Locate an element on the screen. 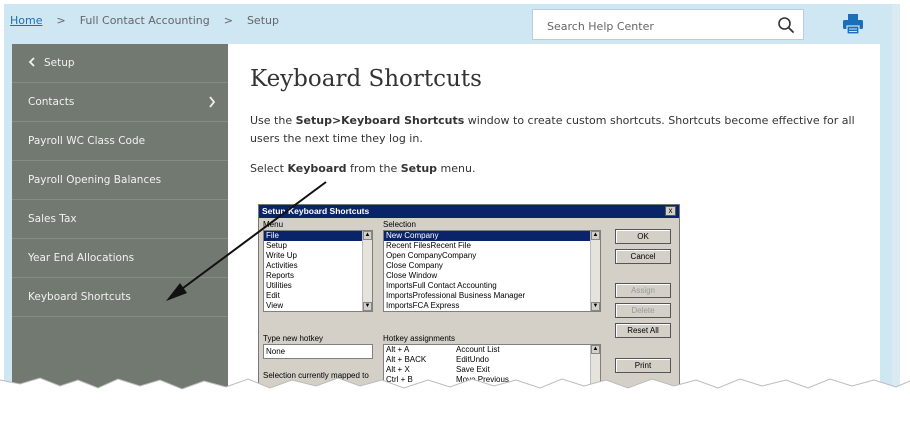  sidebar-back-label: Setup is located at coordinates (59, 63).